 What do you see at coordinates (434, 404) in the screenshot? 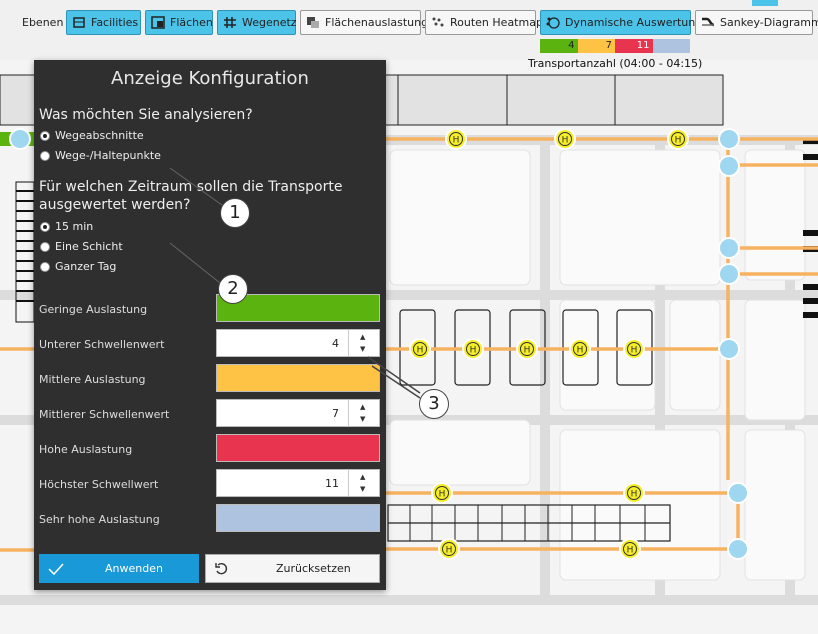
I see `callout-3: 3` at bounding box center [434, 404].